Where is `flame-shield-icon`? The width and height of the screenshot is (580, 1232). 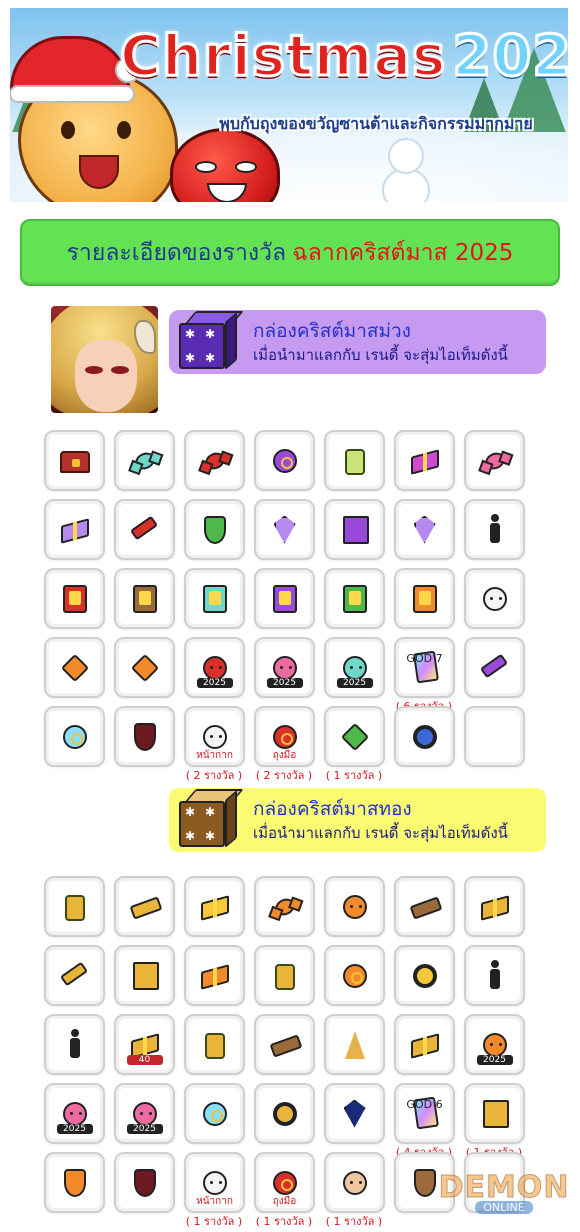 flame-shield-icon is located at coordinates (145, 737).